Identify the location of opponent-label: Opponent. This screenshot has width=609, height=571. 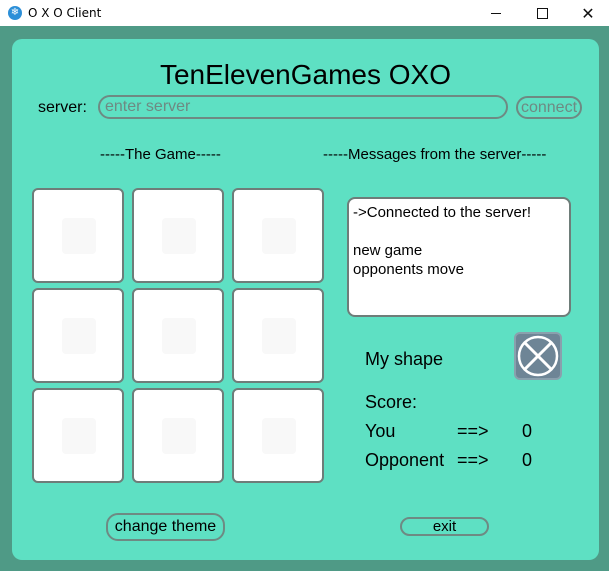
(405, 460).